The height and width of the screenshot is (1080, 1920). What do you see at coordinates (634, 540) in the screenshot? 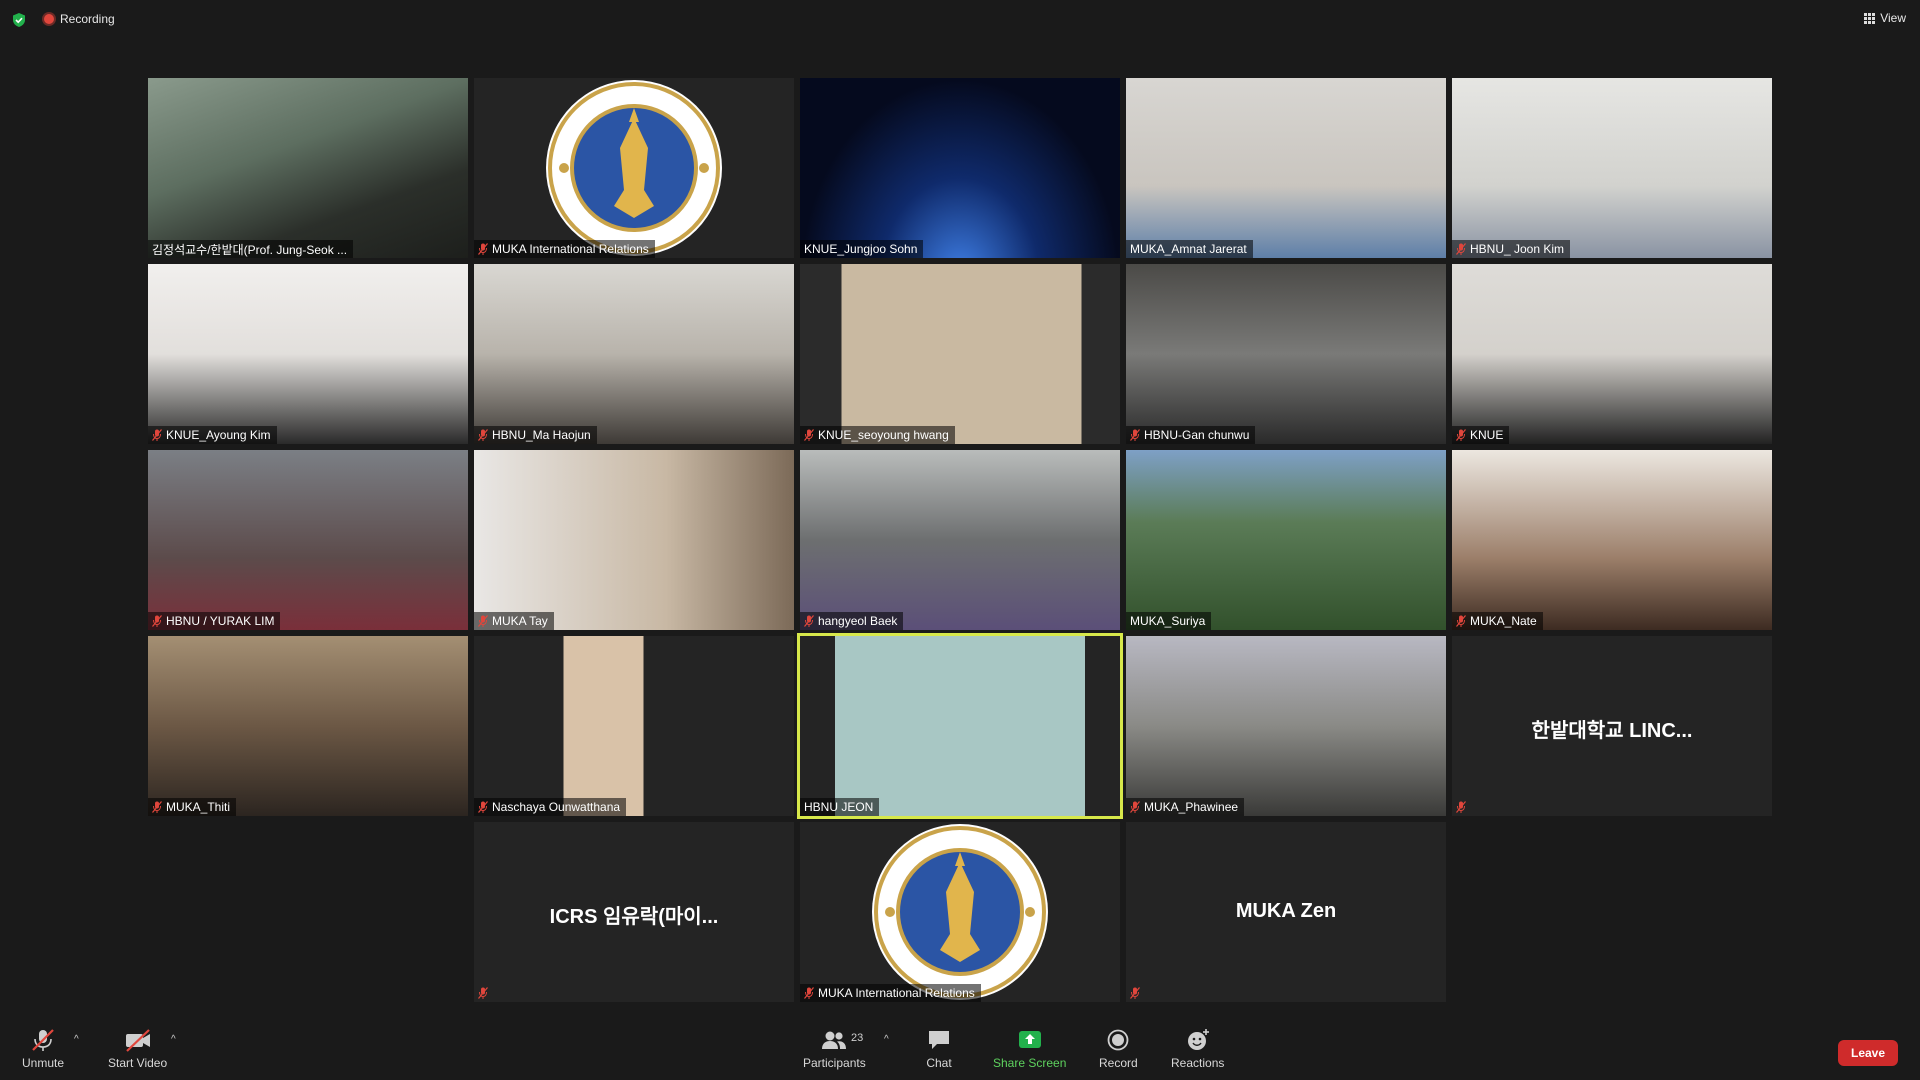
I see `participant-tile: MUKA Tay` at bounding box center [634, 540].